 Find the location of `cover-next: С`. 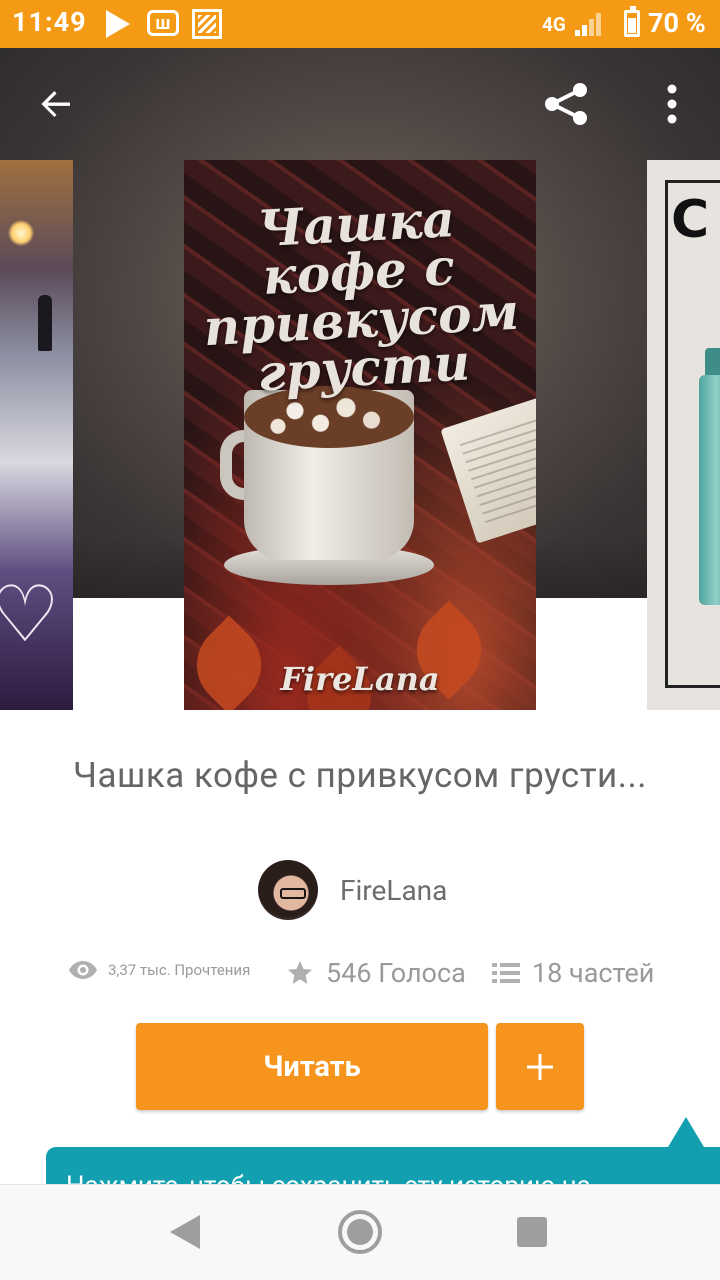

cover-next: С is located at coordinates (683, 435).